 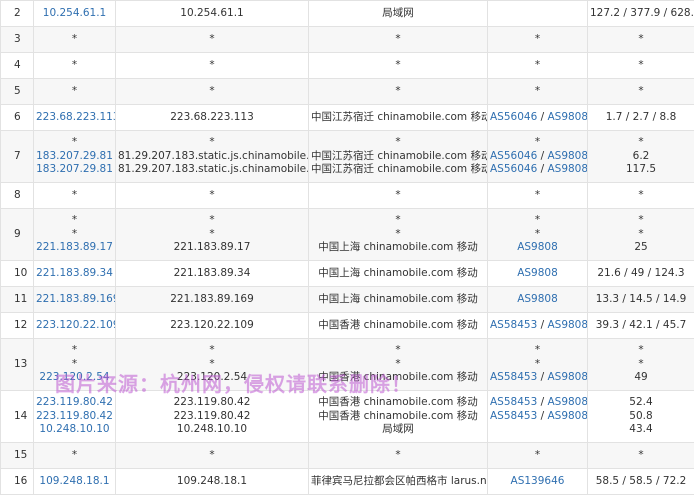 I want to click on ip-link: 223.68.223.113, so click(x=75, y=118).